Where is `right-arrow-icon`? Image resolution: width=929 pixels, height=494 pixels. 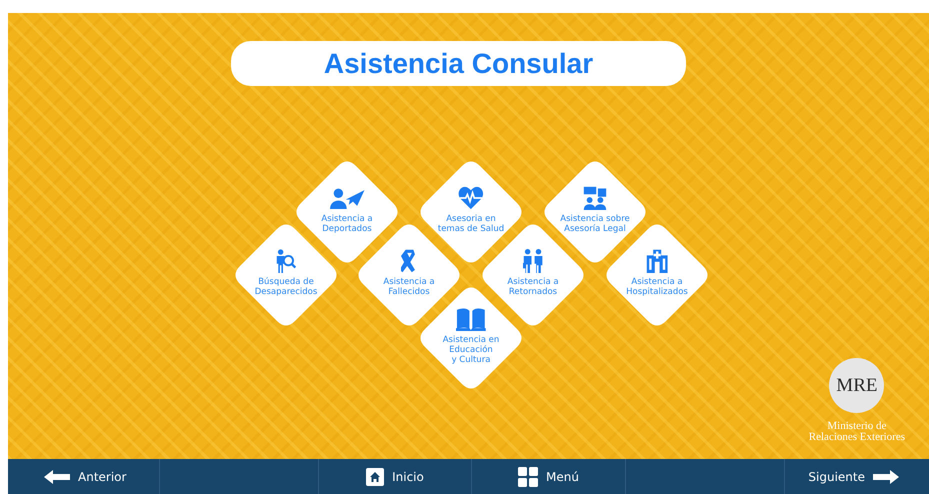
right-arrow-icon is located at coordinates (886, 477).